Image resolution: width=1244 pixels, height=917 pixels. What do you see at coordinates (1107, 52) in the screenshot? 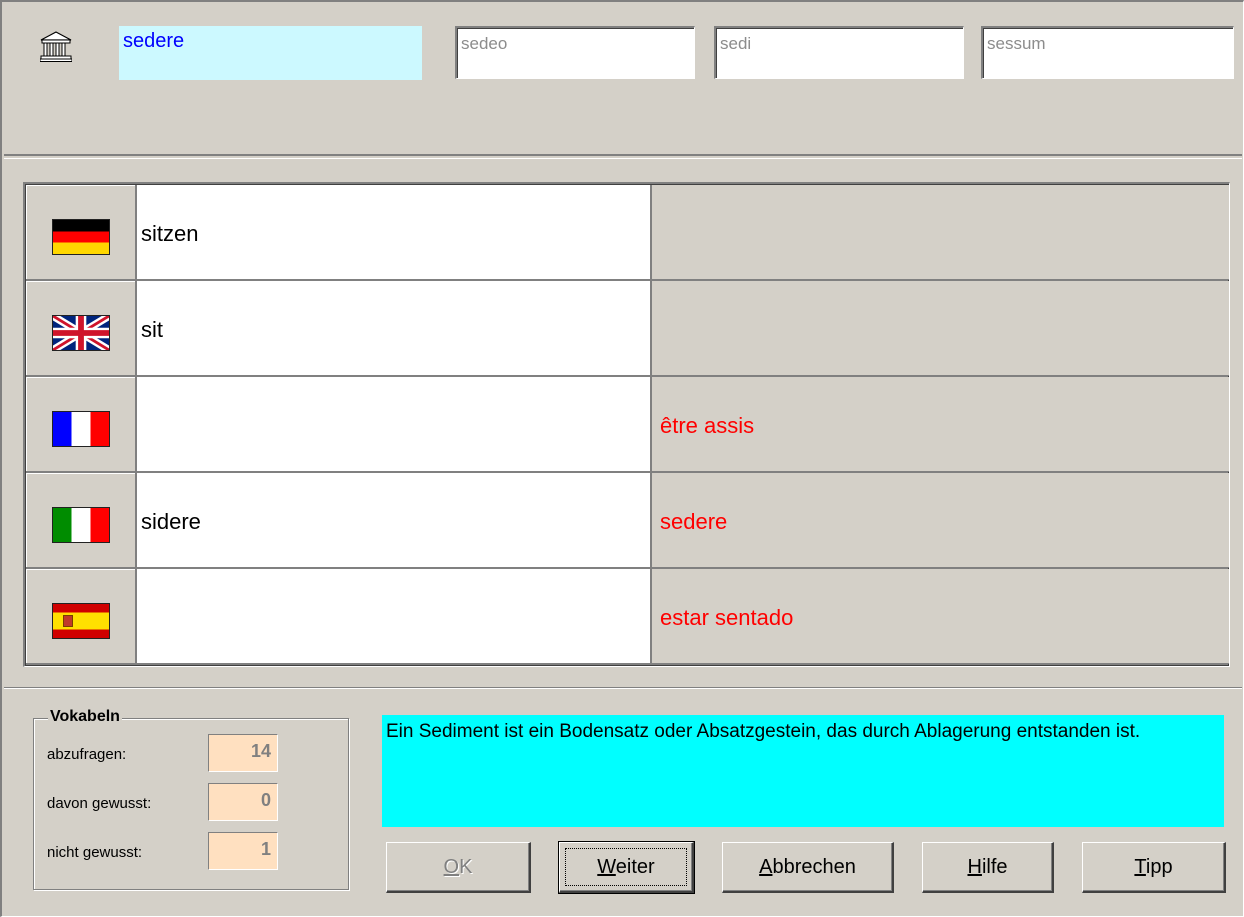
I see `stem-field-3: sessum` at bounding box center [1107, 52].